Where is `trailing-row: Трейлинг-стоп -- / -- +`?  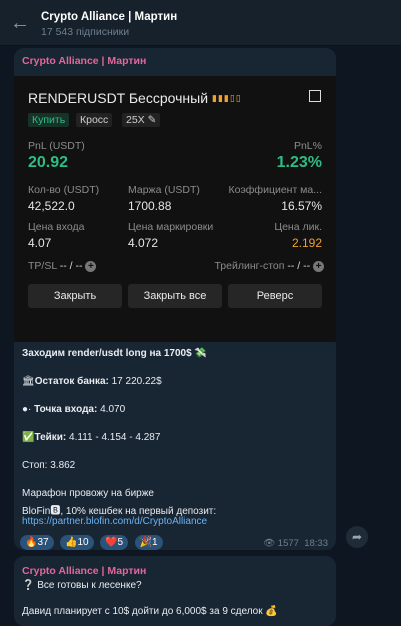 trailing-row: Трейлинг-стоп -- / -- + is located at coordinates (269, 266).